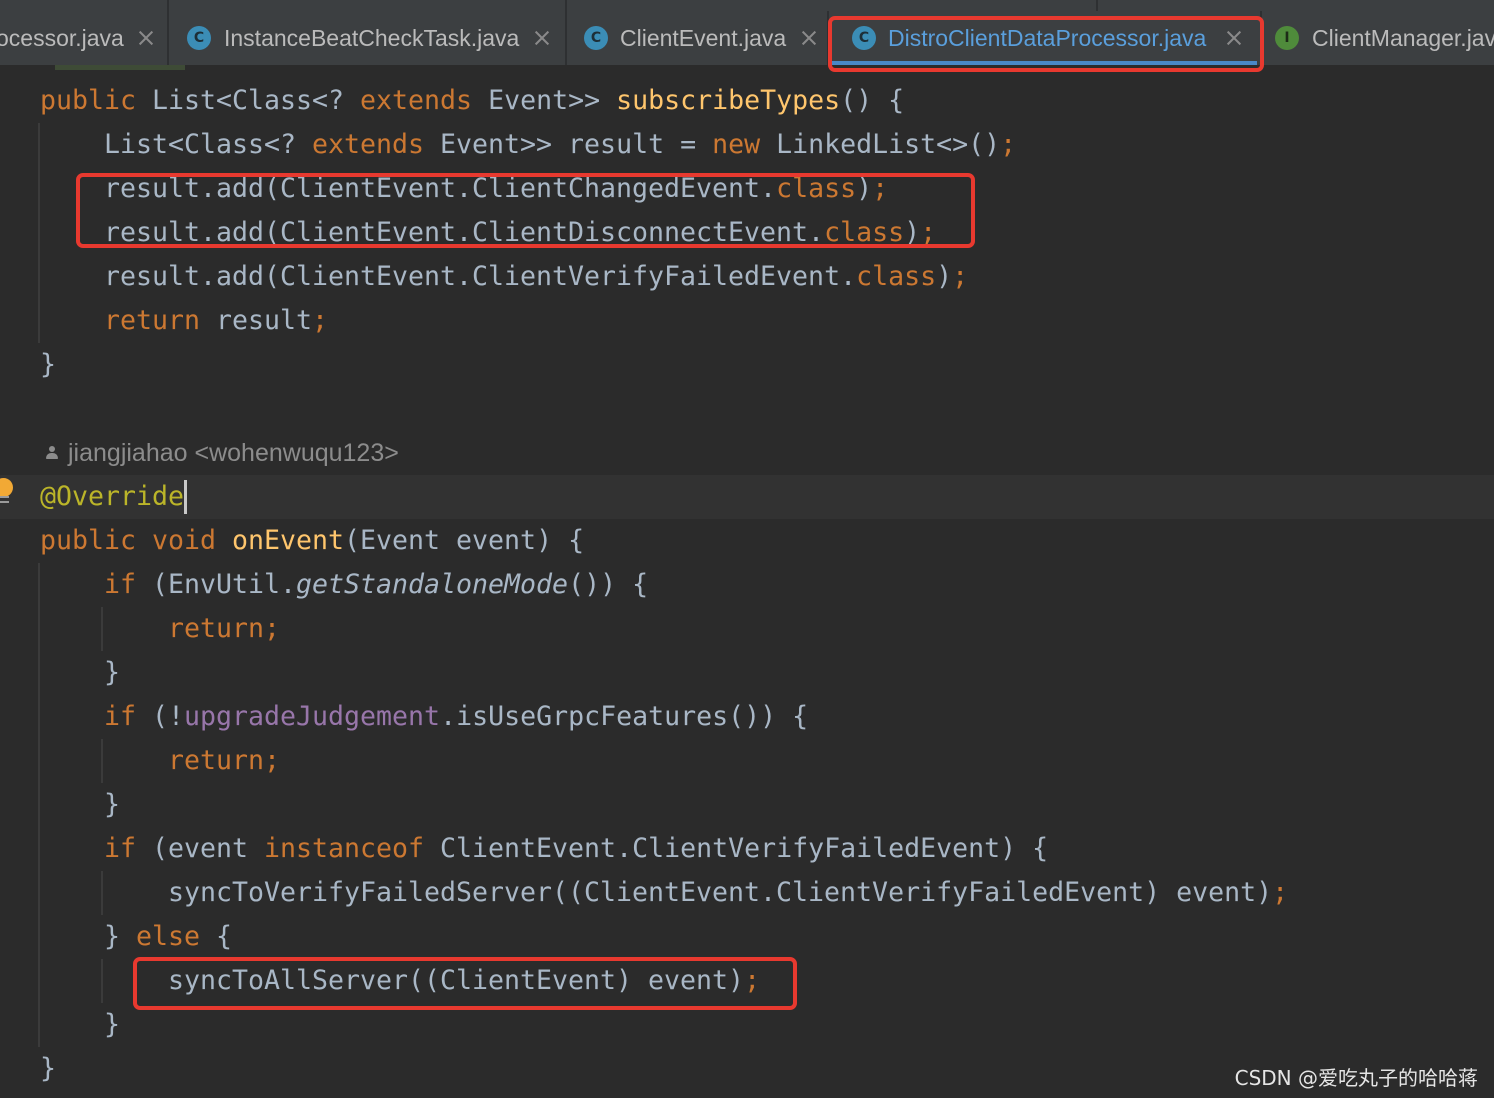 This screenshot has height=1098, width=1494. I want to click on interface-icon: I, so click(1287, 38).